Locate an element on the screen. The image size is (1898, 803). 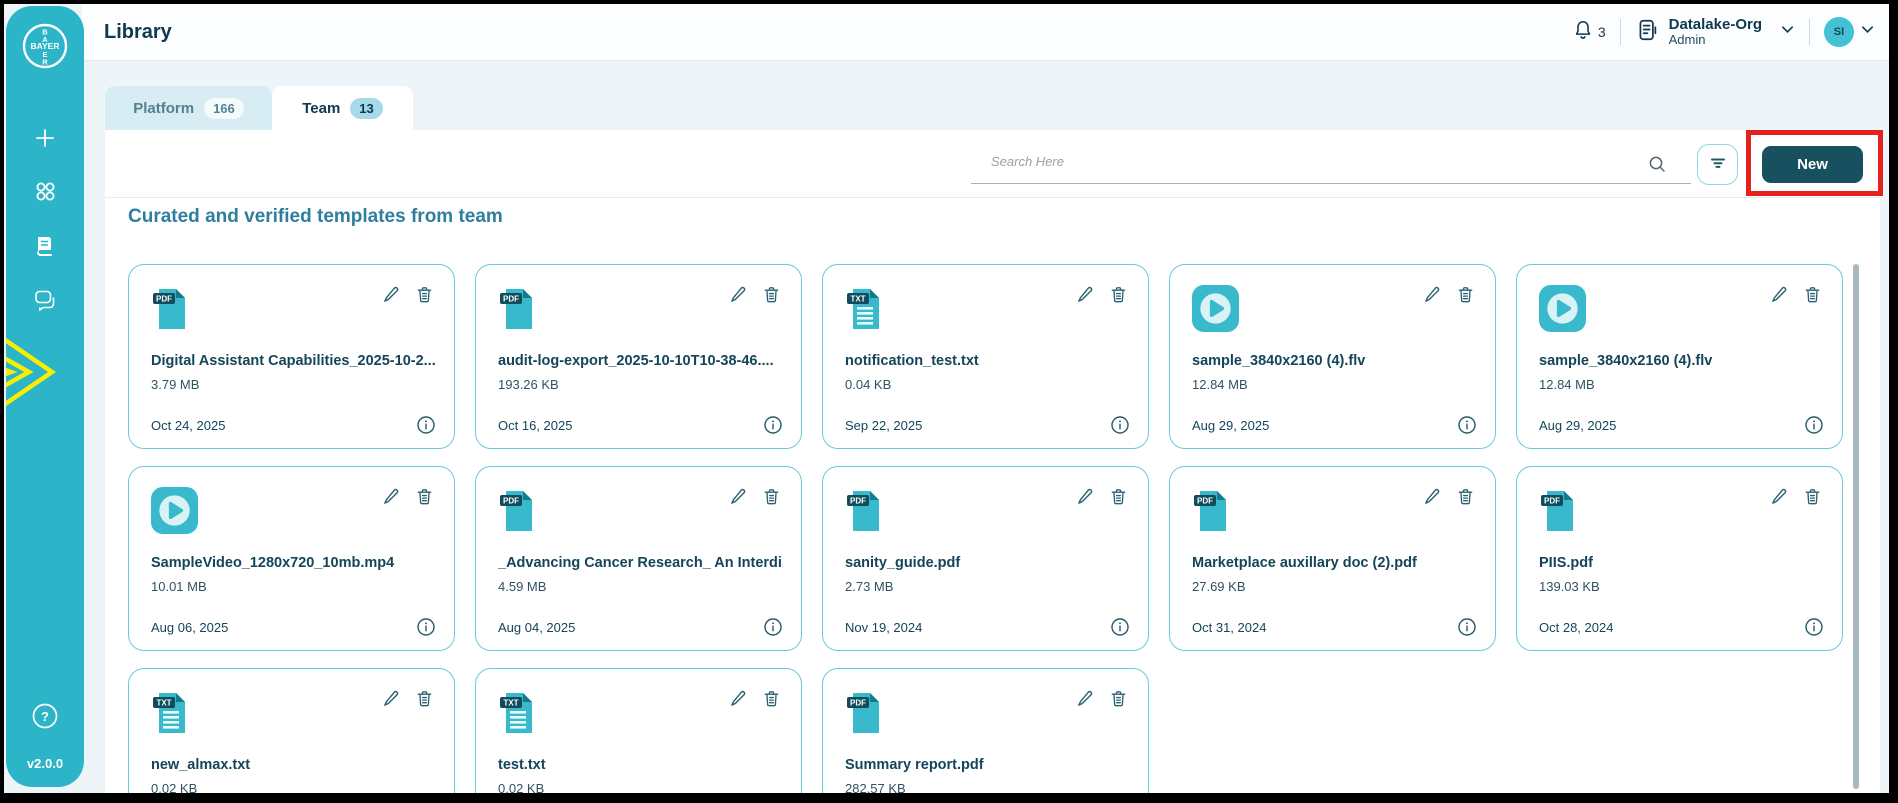
file-title: sample_3840x2160 (4).flv is located at coordinates (1279, 361).